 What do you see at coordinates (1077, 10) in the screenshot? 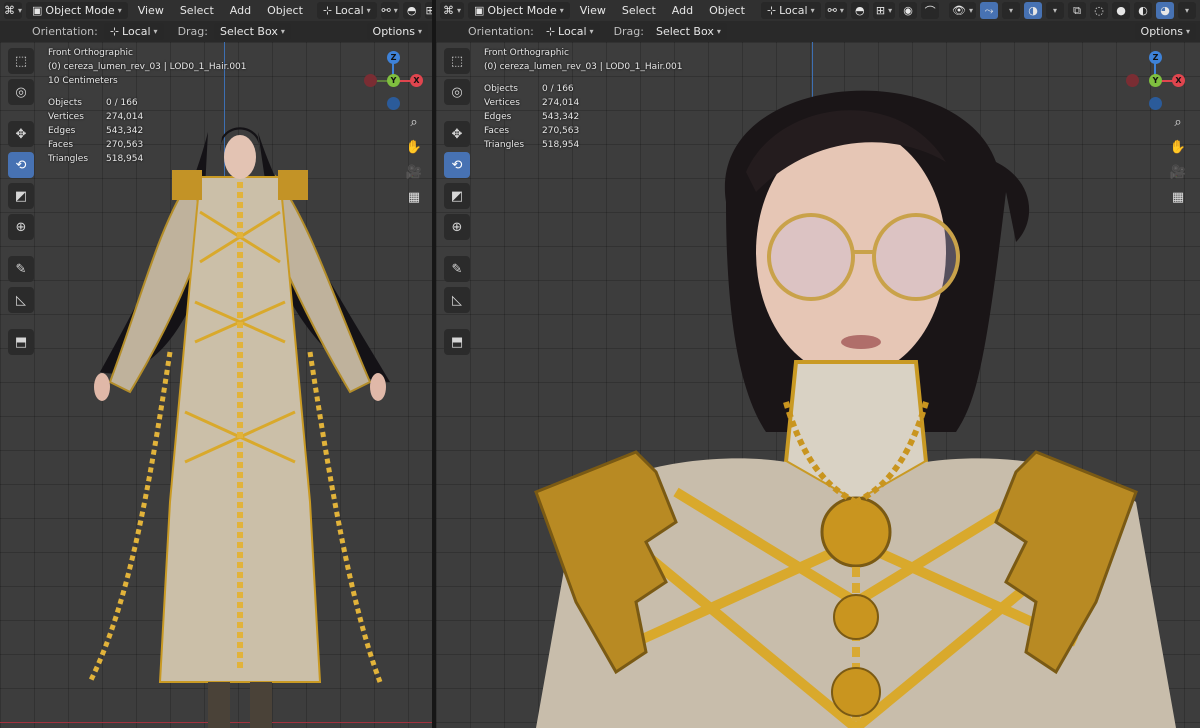
I see `xray-toggle: ⧉` at bounding box center [1077, 10].